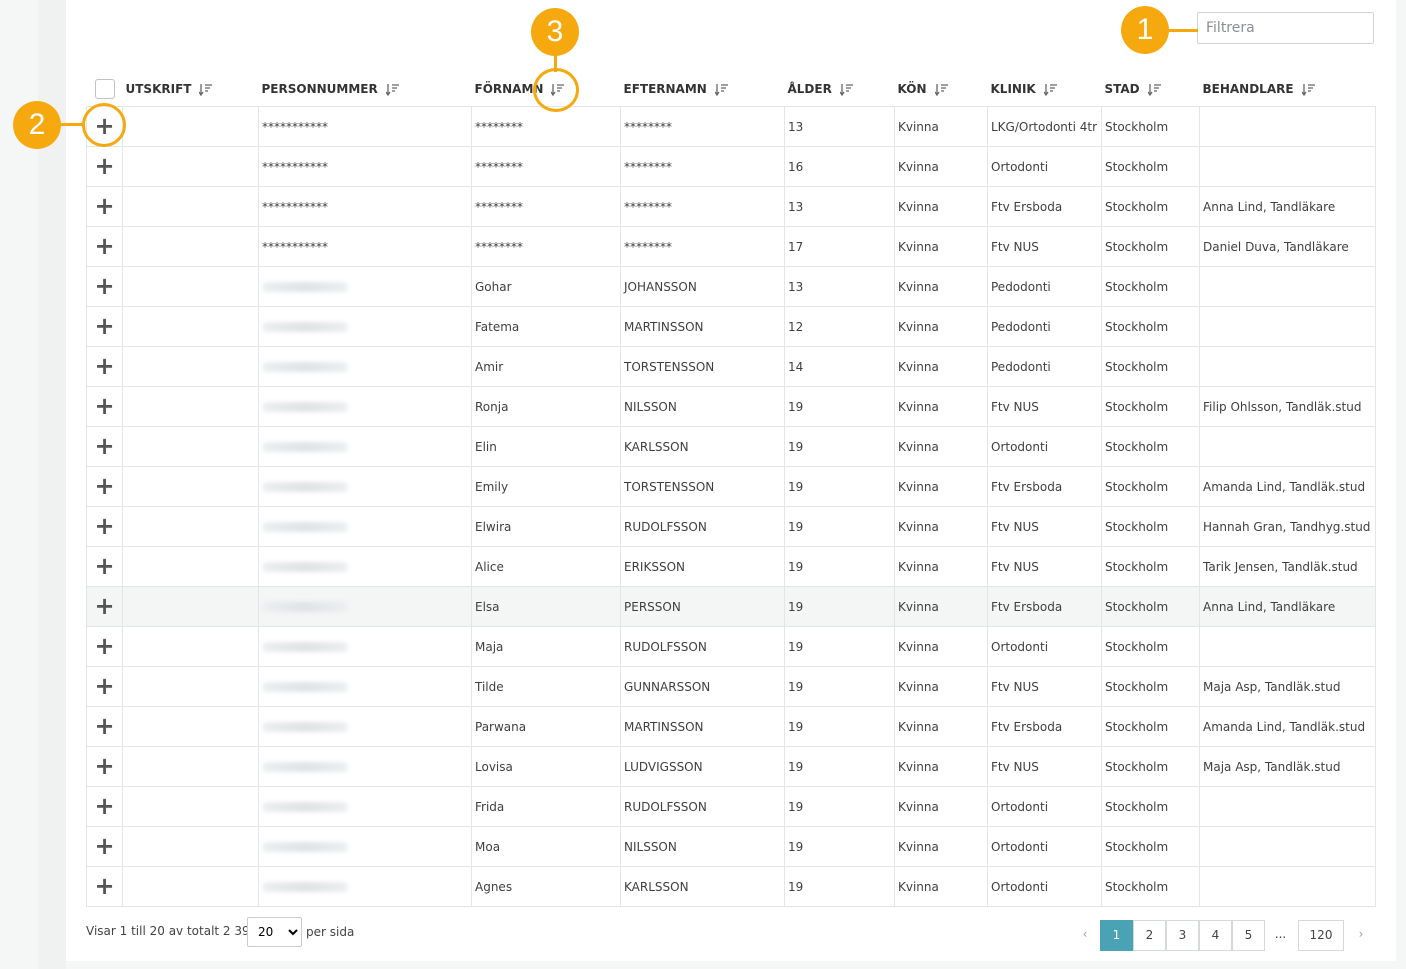  What do you see at coordinates (702, 126) in the screenshot?
I see `efternamn-cell: ********` at bounding box center [702, 126].